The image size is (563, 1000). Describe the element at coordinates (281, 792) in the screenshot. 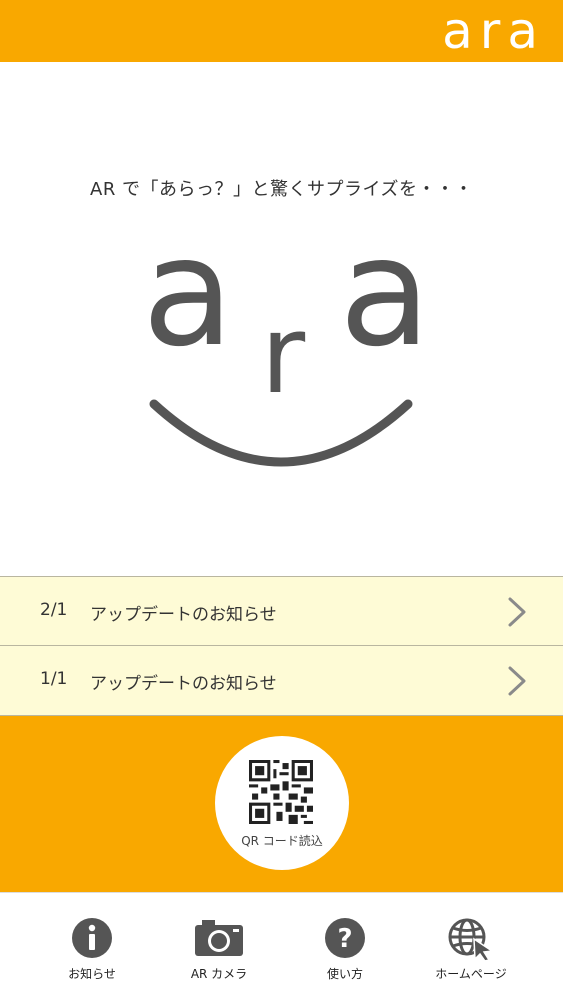

I see `qr-code-icon` at that location.